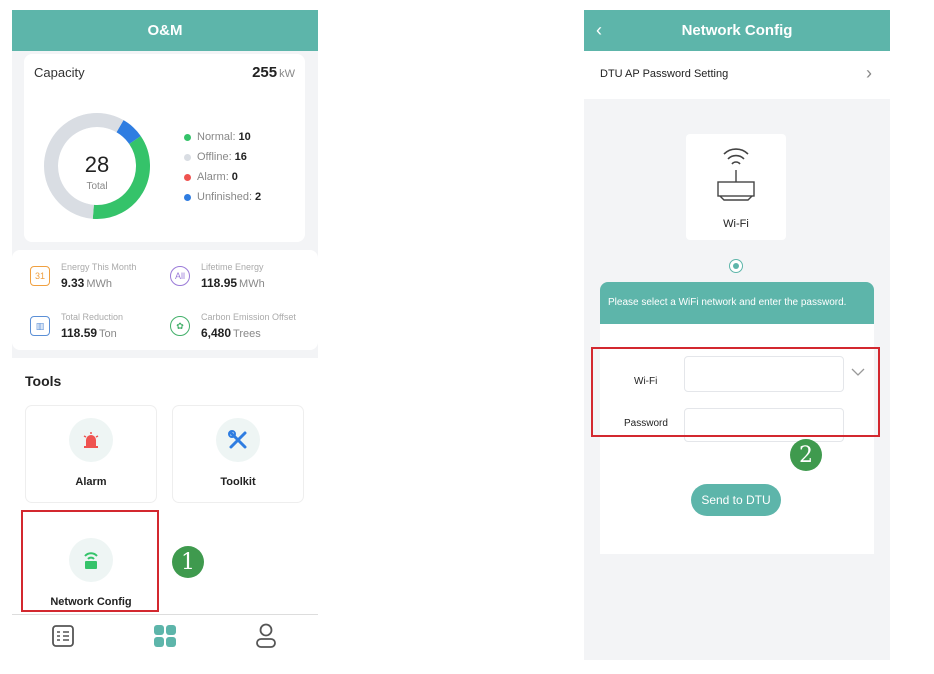 This screenshot has width=934, height=674. What do you see at coordinates (165, 30) in the screenshot?
I see `page-title: O&M` at bounding box center [165, 30].